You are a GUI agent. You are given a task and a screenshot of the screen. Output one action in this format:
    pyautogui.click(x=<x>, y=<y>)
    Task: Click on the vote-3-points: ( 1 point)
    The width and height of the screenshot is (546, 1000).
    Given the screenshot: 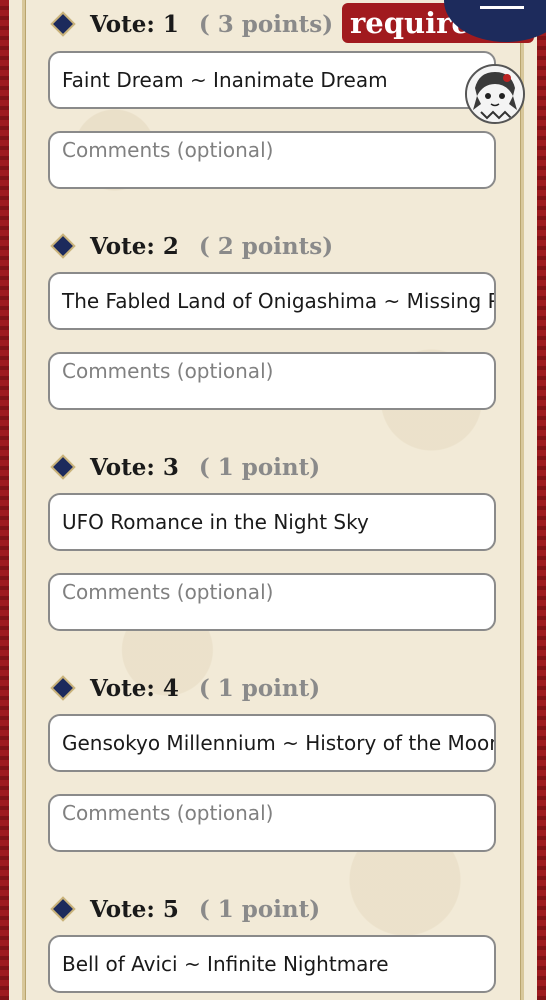 What is the action you would take?
    pyautogui.click(x=259, y=467)
    